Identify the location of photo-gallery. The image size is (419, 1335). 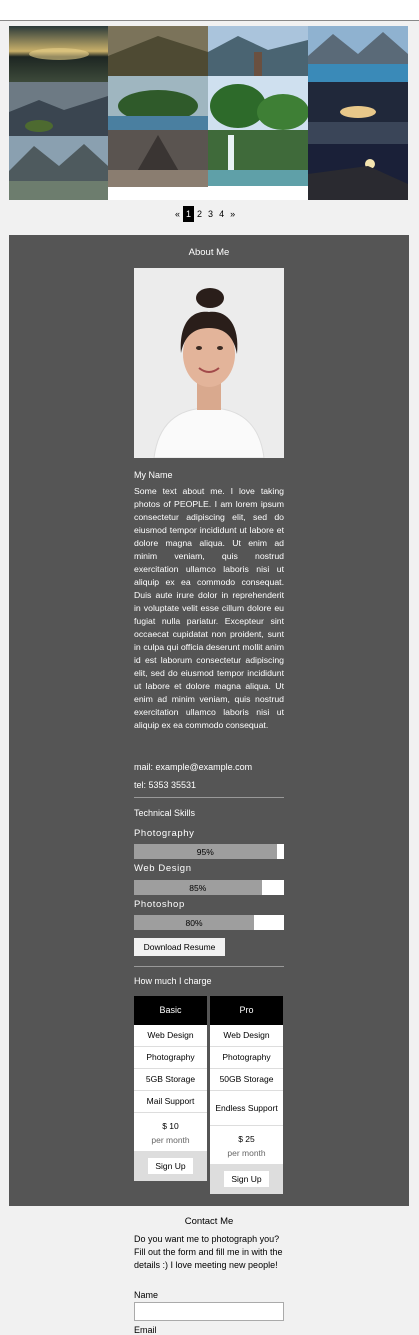
(208, 113).